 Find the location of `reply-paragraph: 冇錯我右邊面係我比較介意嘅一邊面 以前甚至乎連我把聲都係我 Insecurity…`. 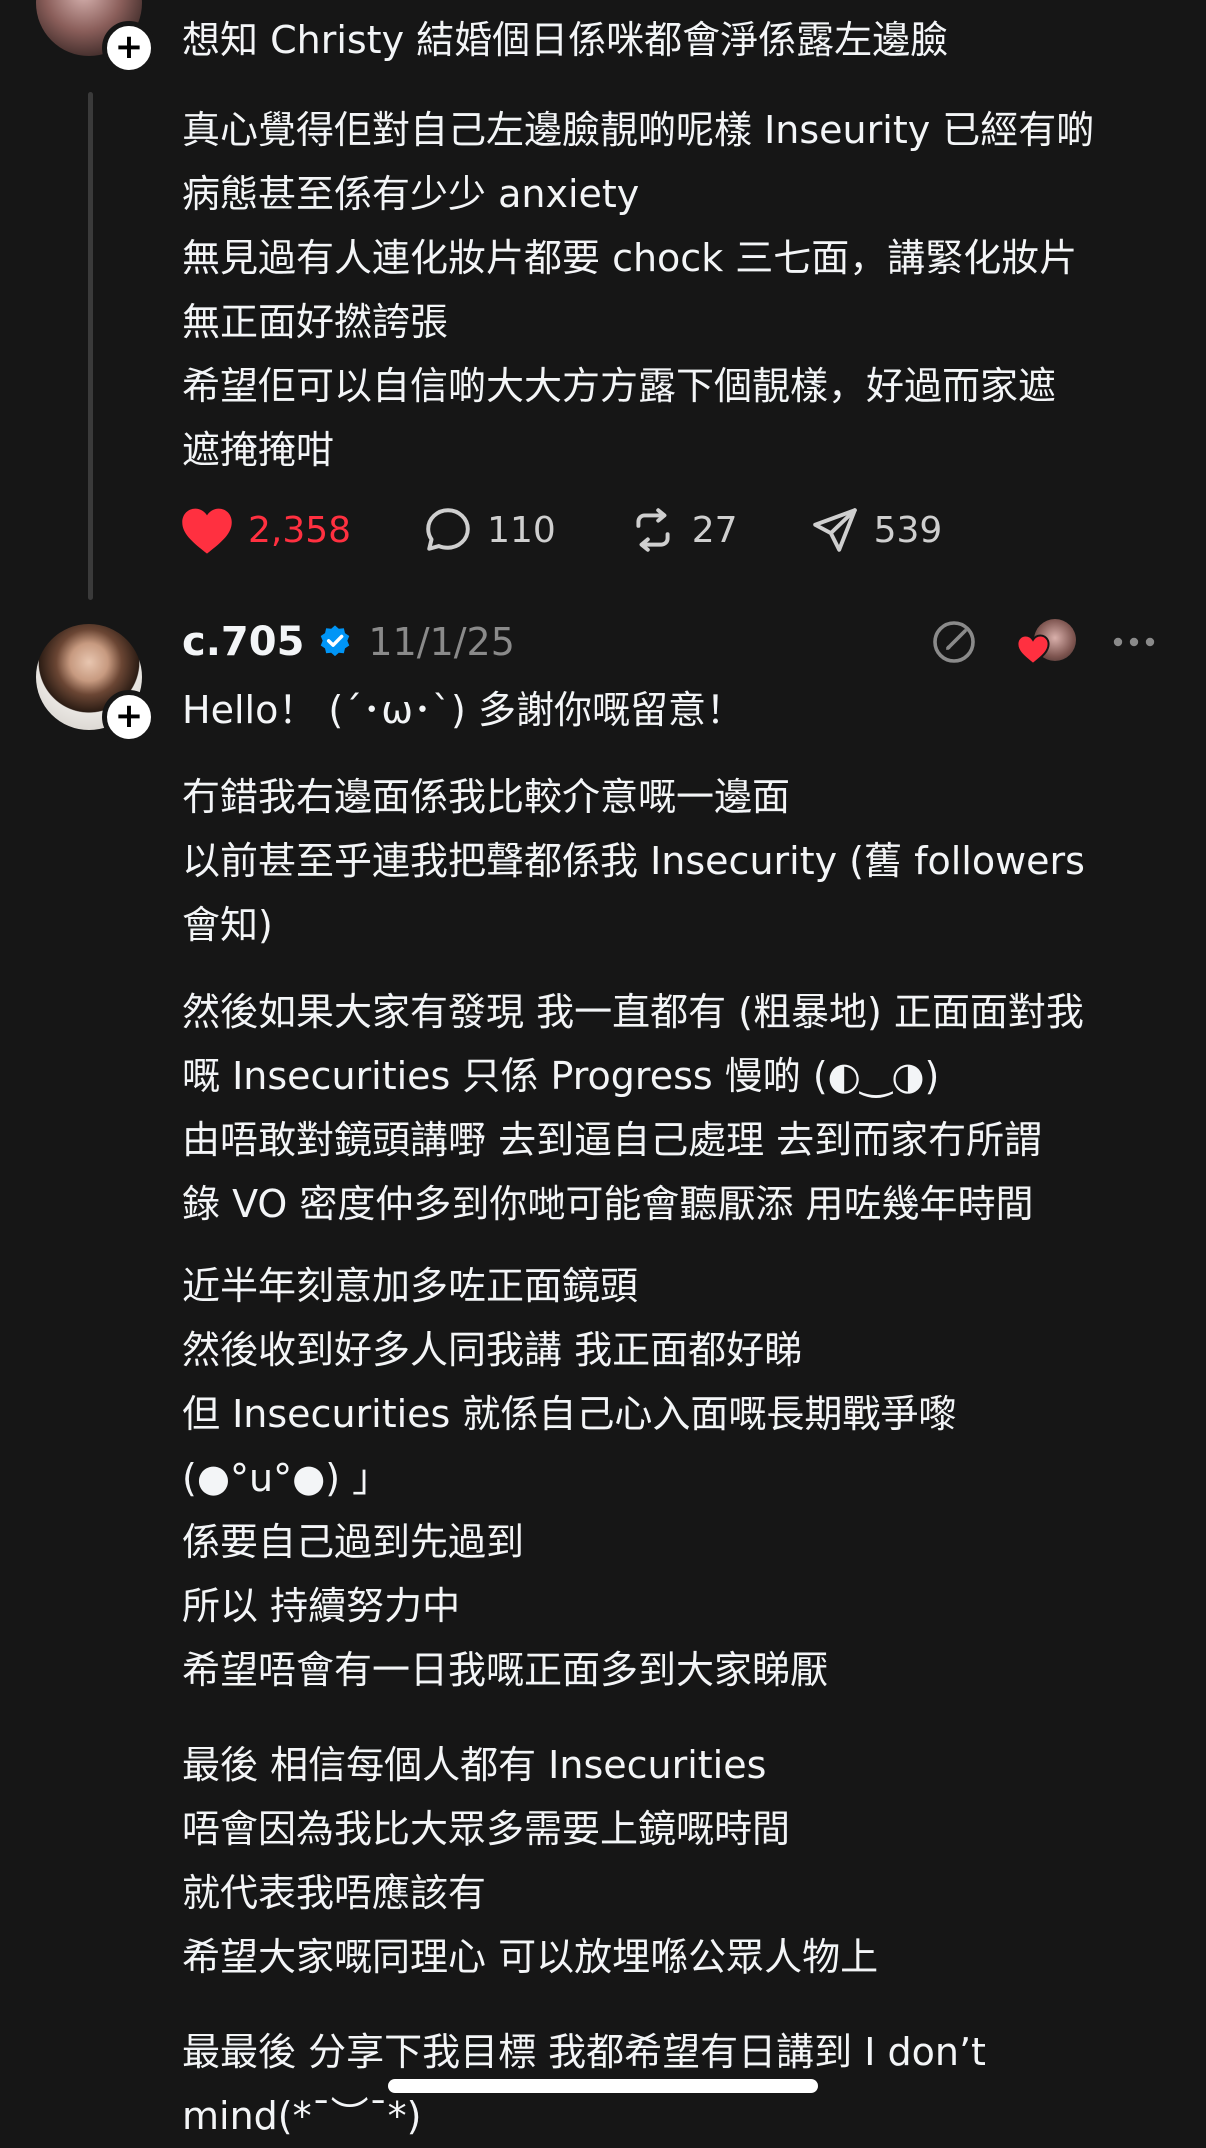

reply-paragraph: 冇錯我右邊面係我比較介意嘅一邊面 以前甚至乎連我把聲都係我 Insecurity… is located at coordinates (633, 861).